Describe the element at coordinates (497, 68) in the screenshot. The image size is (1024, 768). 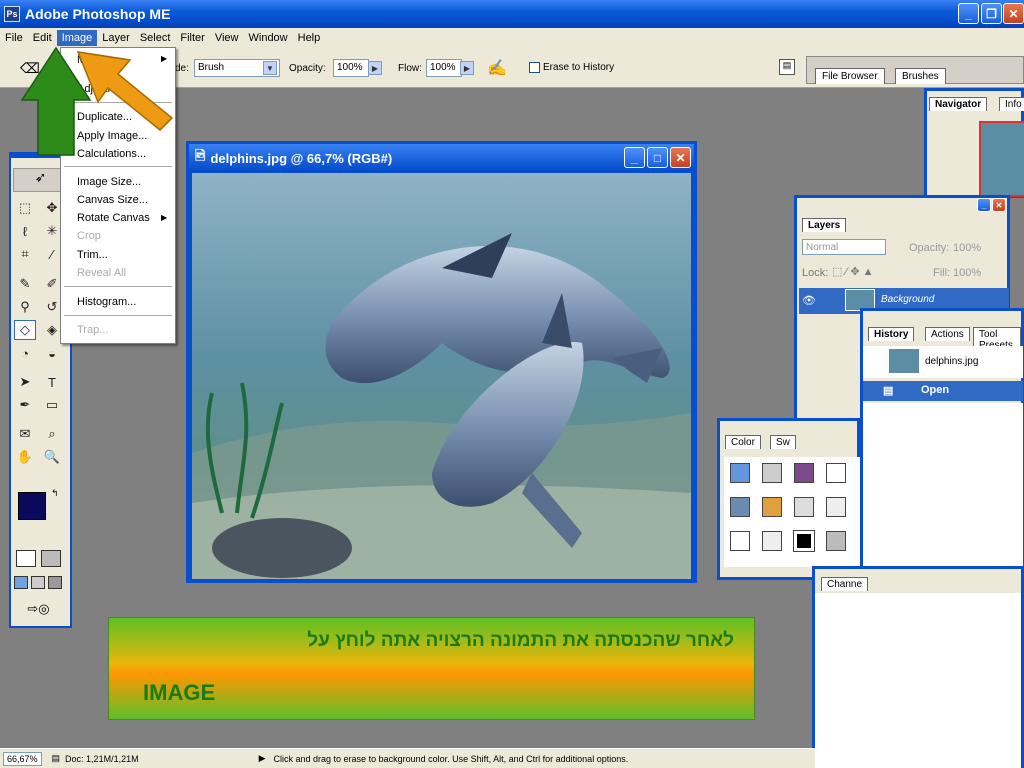
I see `airbrush-icon: ✍` at that location.